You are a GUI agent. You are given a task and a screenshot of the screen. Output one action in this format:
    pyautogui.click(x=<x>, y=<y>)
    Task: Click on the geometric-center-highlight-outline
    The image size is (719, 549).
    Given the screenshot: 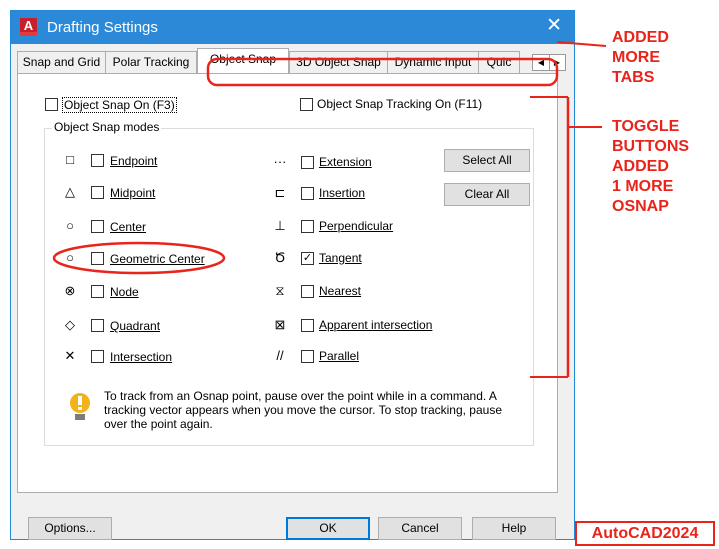 What is the action you would take?
    pyautogui.click(x=139, y=258)
    